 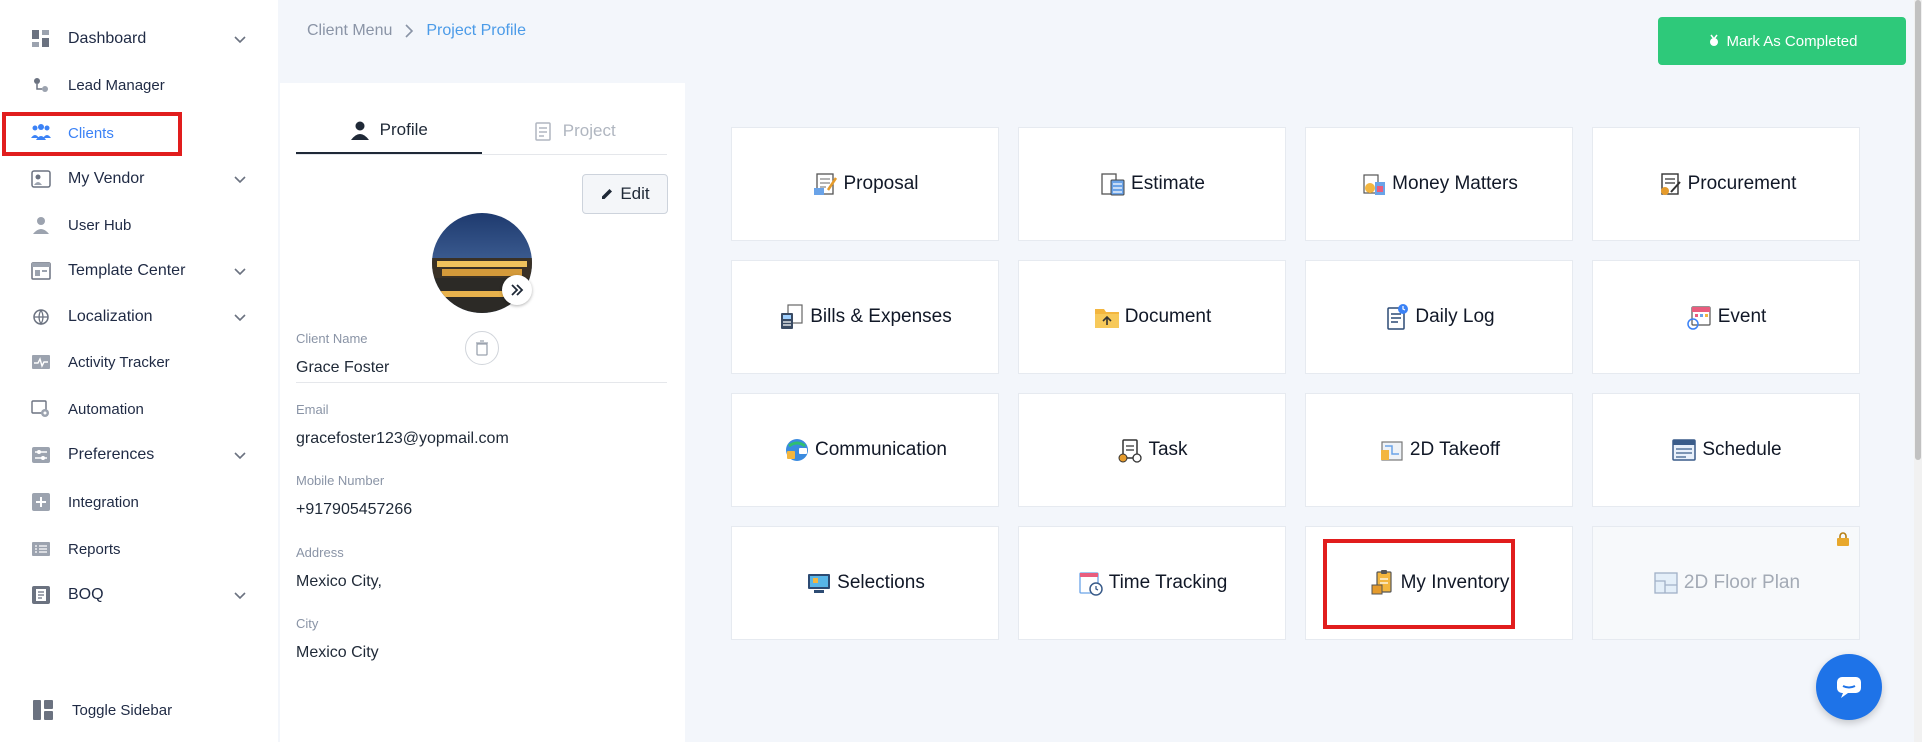 I want to click on module-label: Document, so click(x=1168, y=316).